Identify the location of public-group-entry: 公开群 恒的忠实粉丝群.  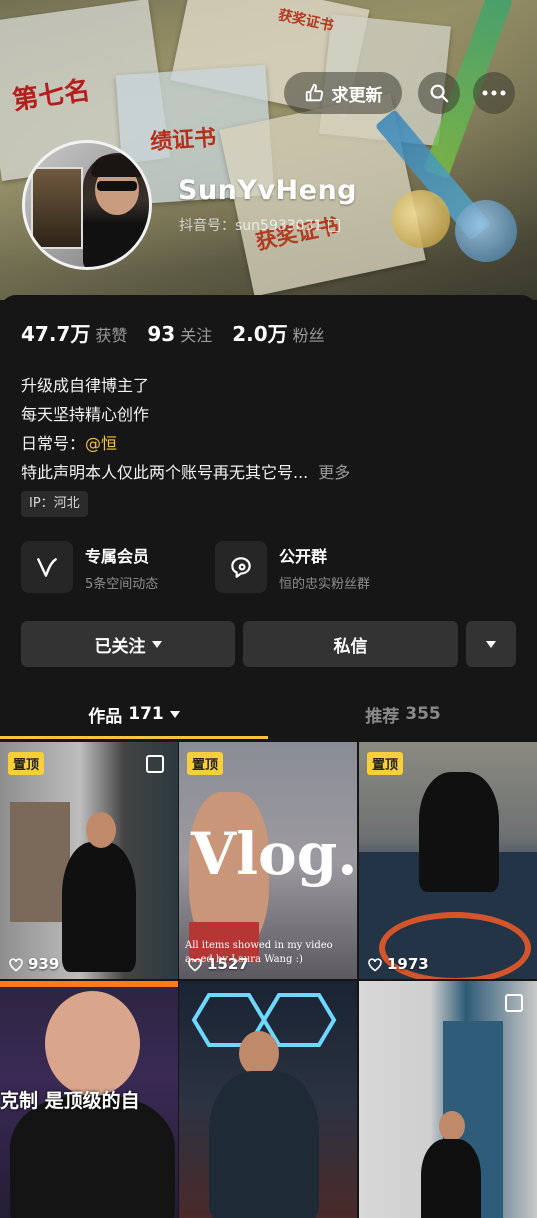
(292, 567).